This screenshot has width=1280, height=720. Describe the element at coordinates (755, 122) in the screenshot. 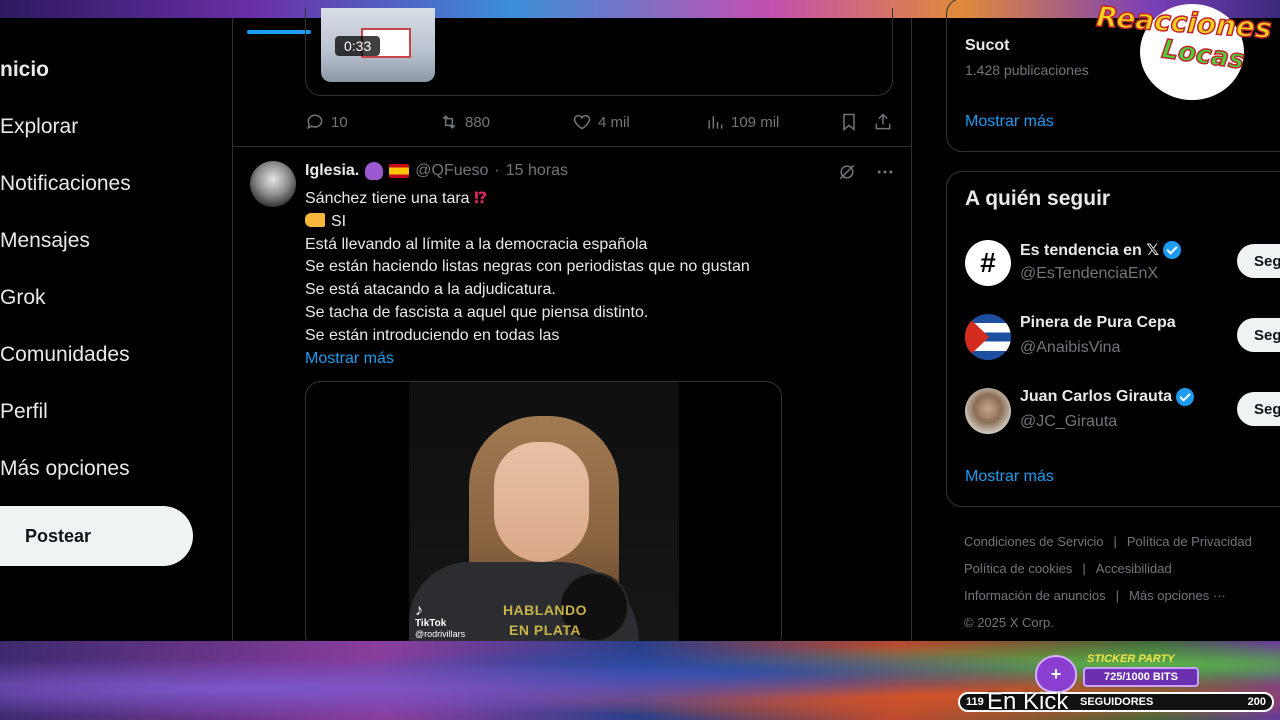

I see `views-count: 109 mil` at that location.